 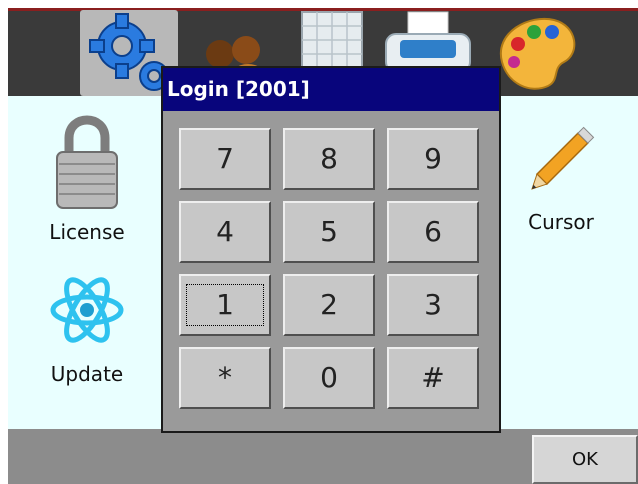 I want to click on key-label: #, so click(x=433, y=377).